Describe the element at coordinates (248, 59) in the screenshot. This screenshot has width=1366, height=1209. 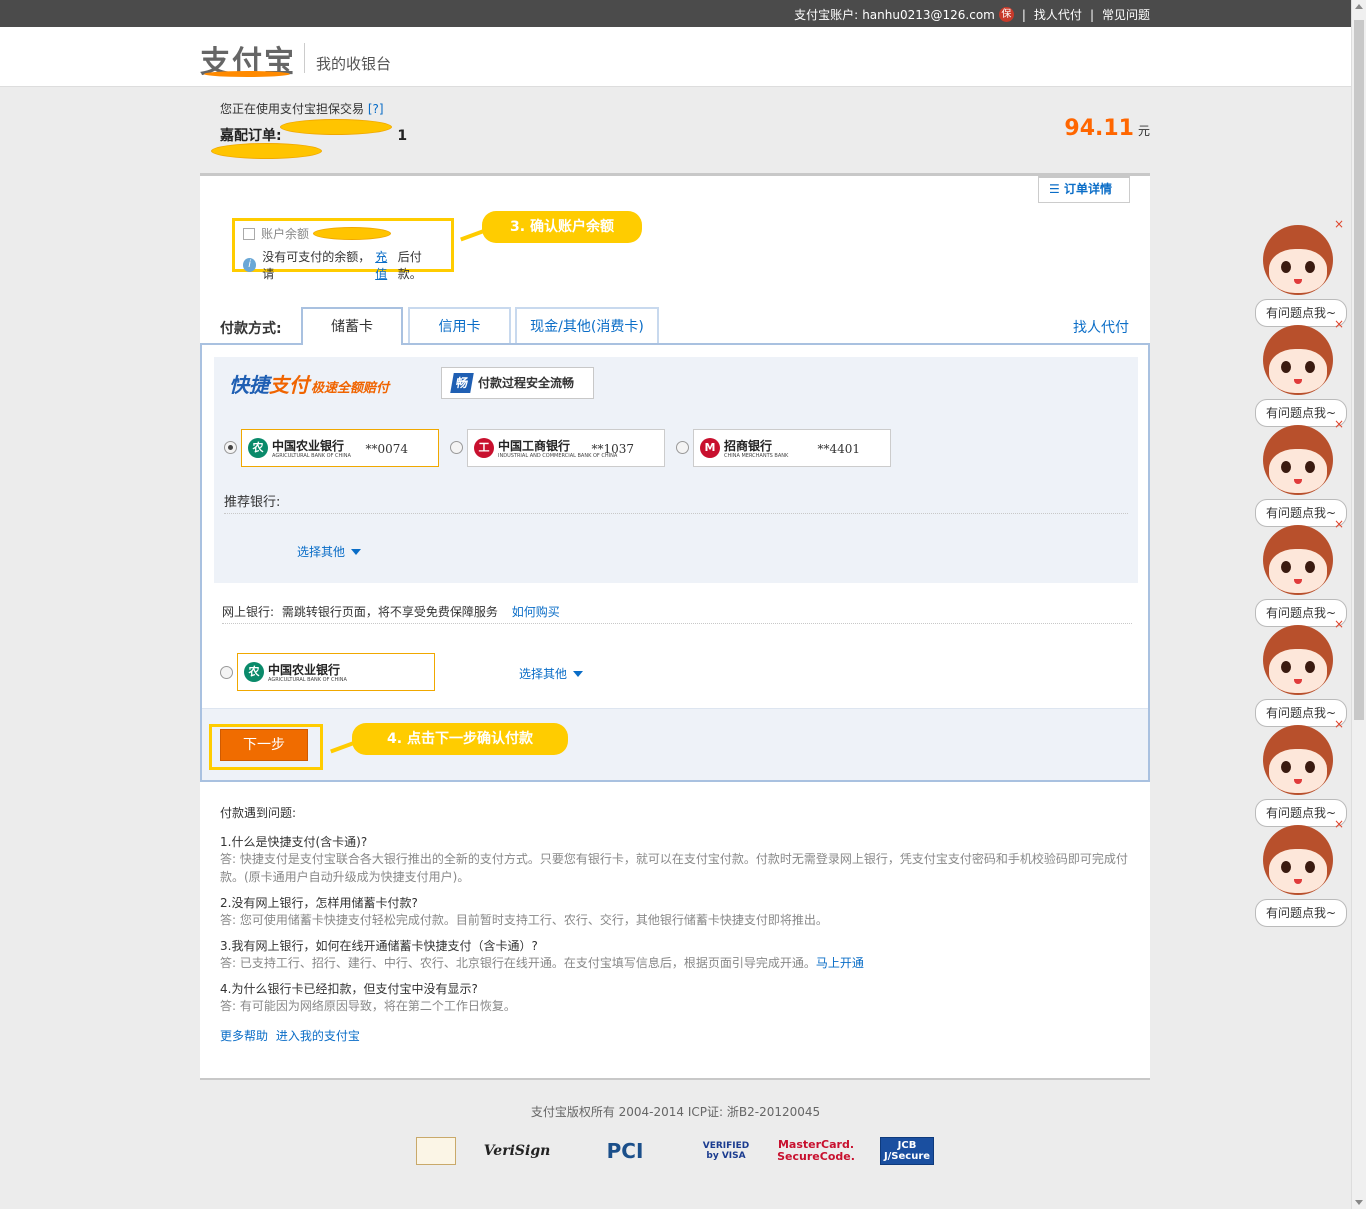
I see `alipay-logo: 支付宝` at that location.